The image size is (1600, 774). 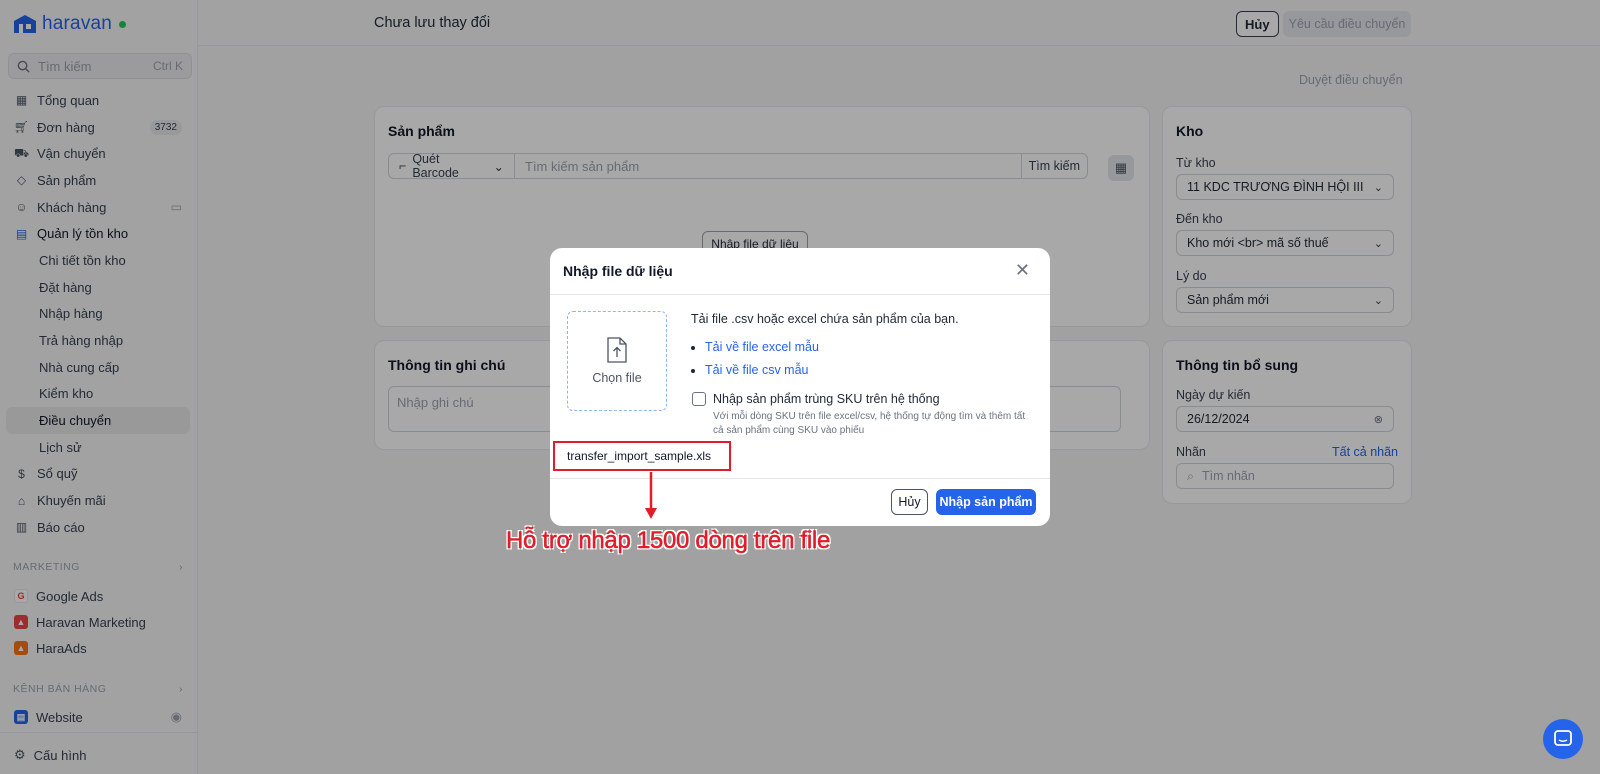 I want to click on duplicate-sku-checkbox, so click(x=699, y=399).